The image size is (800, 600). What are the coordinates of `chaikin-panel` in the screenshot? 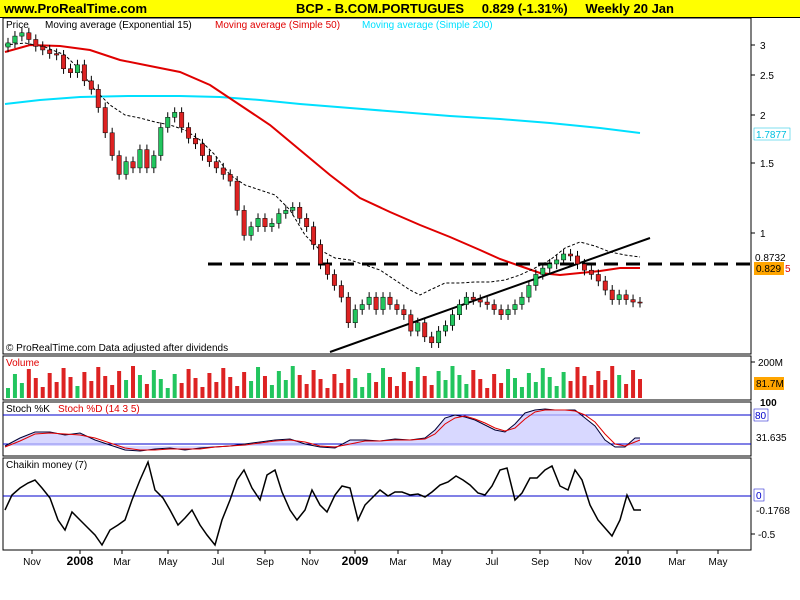 It's located at (377, 504).